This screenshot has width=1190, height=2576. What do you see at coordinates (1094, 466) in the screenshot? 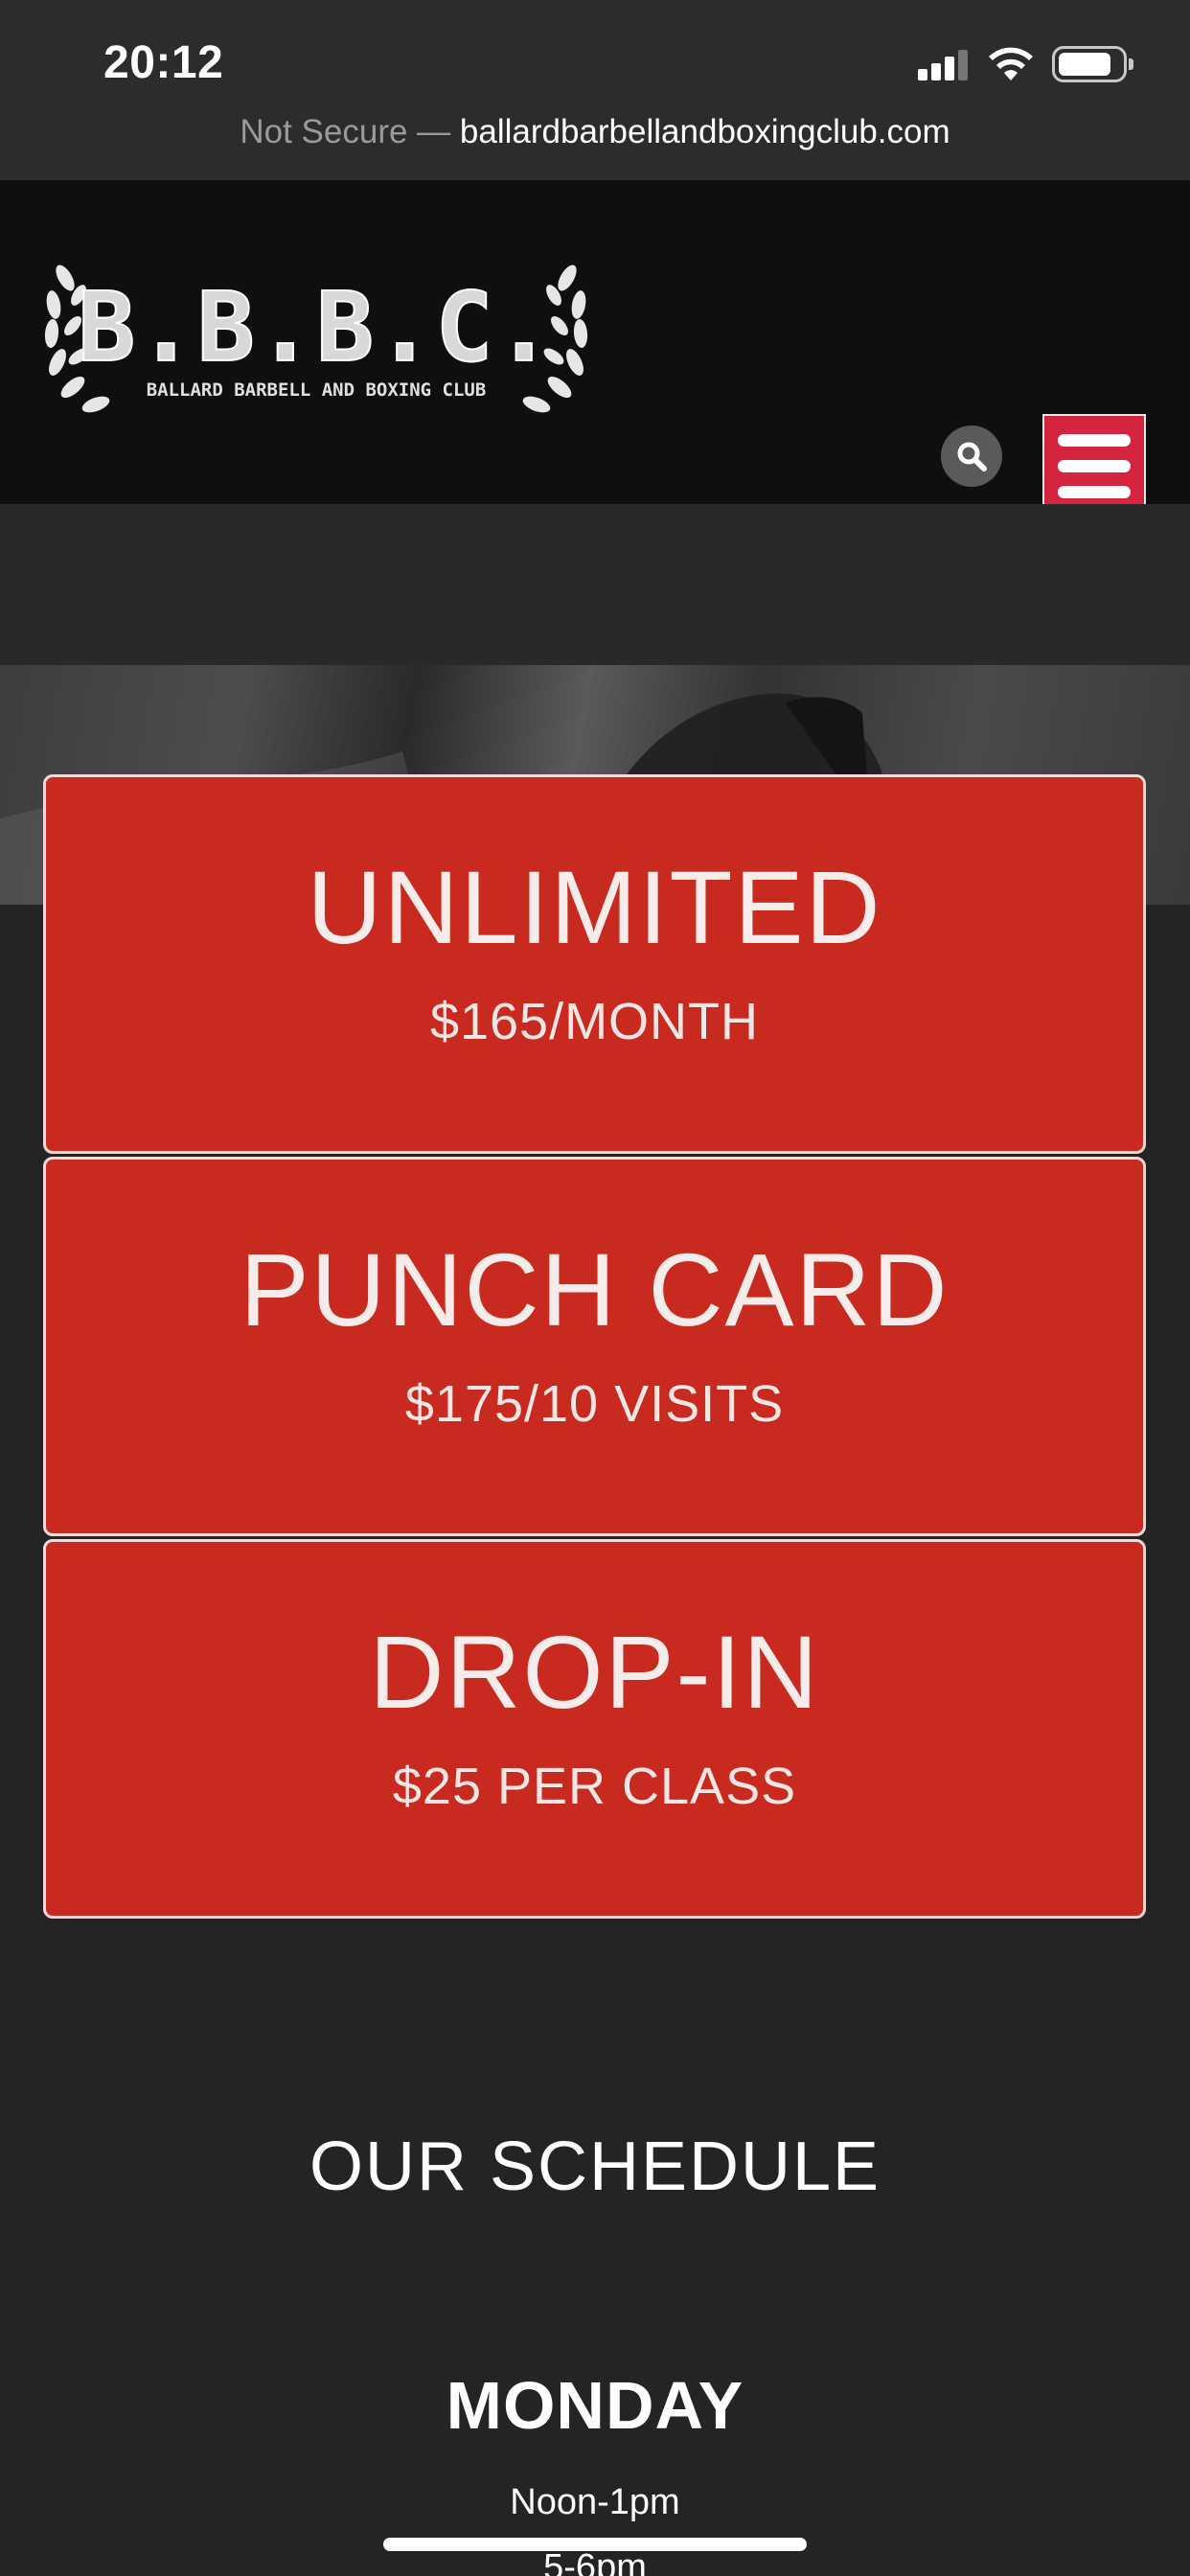
I see `hamburger-menu-button` at bounding box center [1094, 466].